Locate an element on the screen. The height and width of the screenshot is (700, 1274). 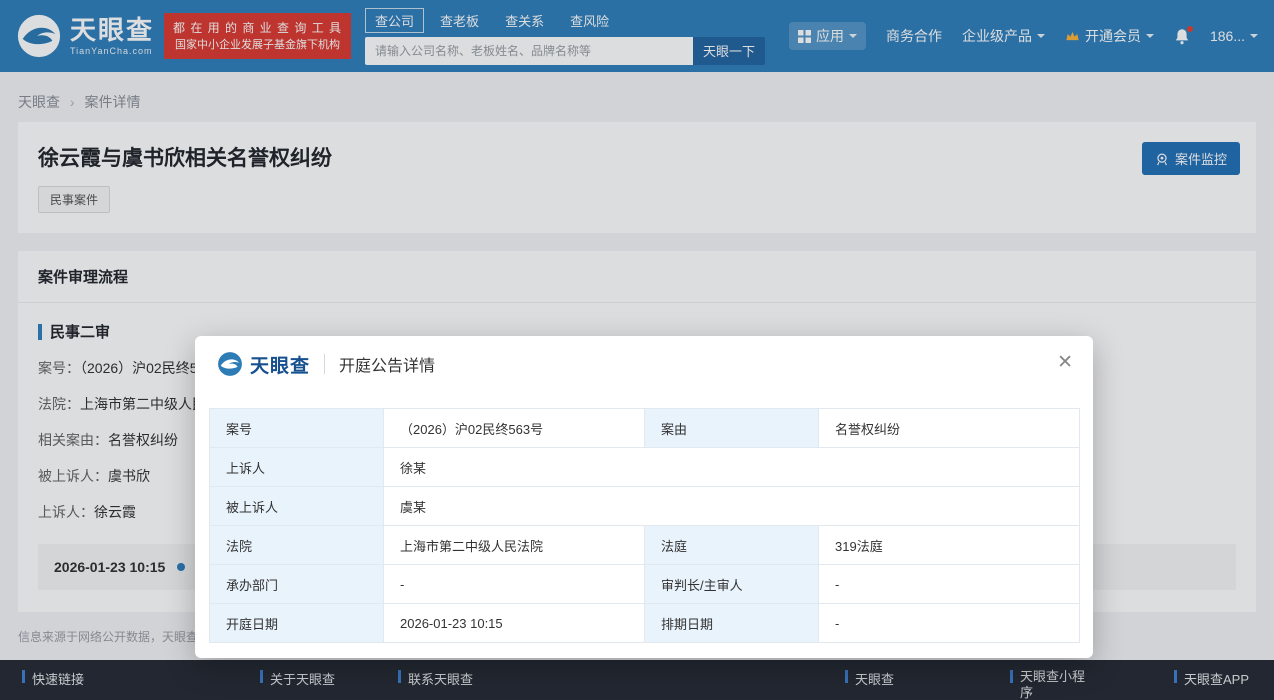
cell-label: 开庭日期 is located at coordinates (296, 623).